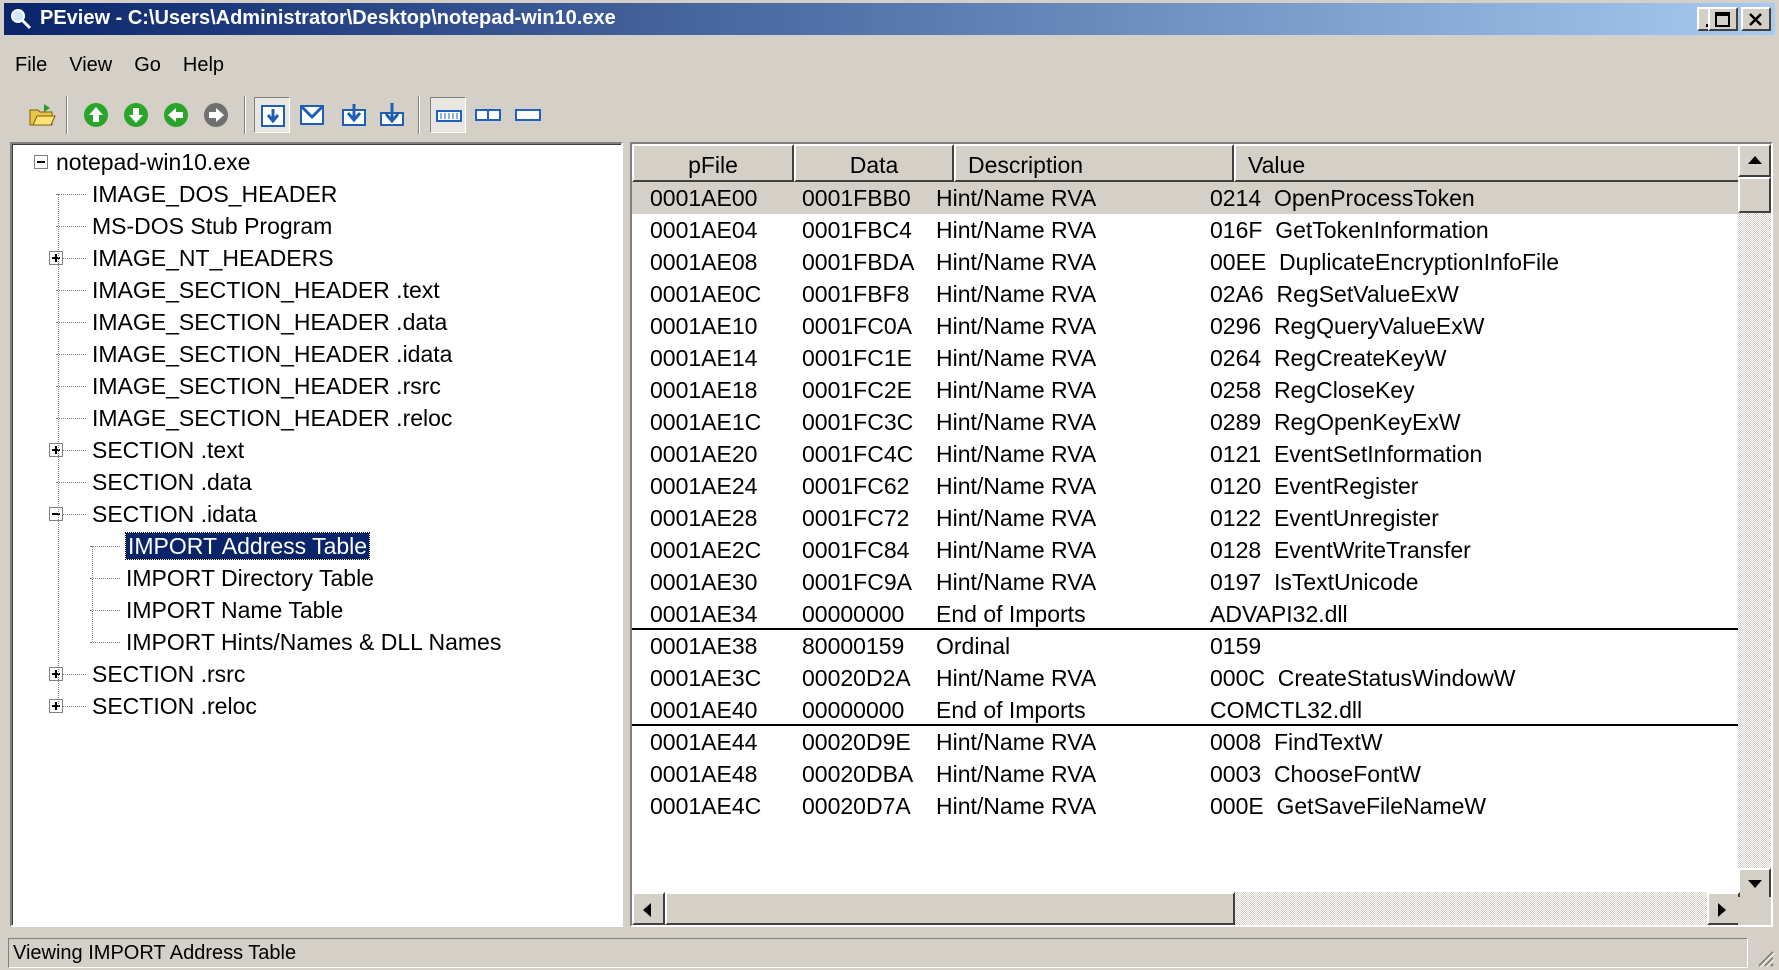 Image resolution: width=1779 pixels, height=970 pixels. I want to click on min-view-icon, so click(528, 115).